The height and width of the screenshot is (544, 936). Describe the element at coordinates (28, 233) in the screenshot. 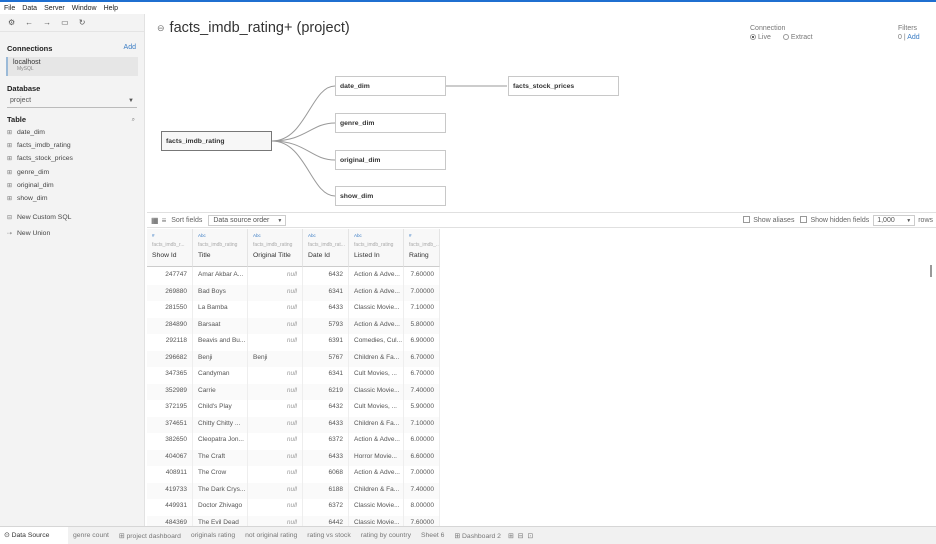

I see `new-union: ⇢ New Union` at that location.